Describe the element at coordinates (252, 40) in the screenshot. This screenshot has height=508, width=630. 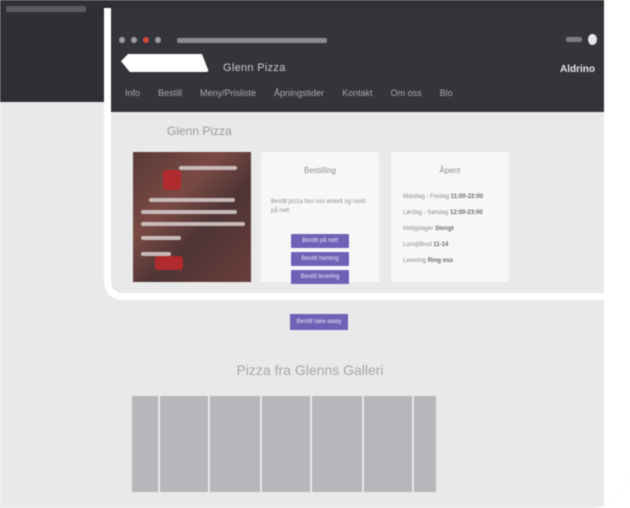
I see `address-bar` at that location.